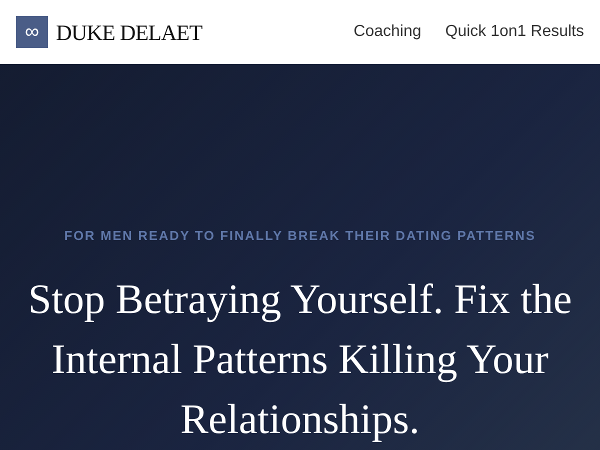  What do you see at coordinates (129, 32) in the screenshot?
I see `brand-name: DUKE DELAET` at bounding box center [129, 32].